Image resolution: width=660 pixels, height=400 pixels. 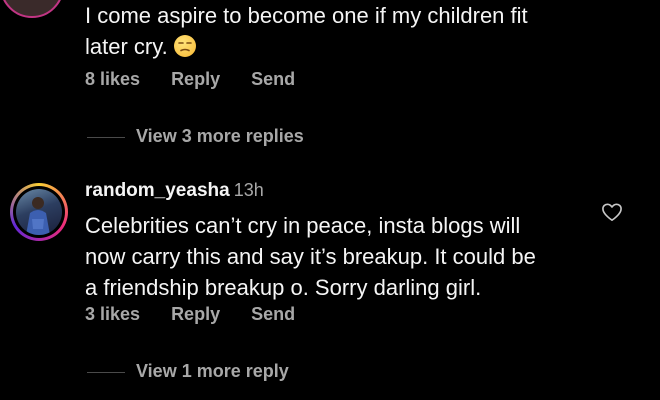 I want to click on timestamp: 13h, so click(x=248, y=190).